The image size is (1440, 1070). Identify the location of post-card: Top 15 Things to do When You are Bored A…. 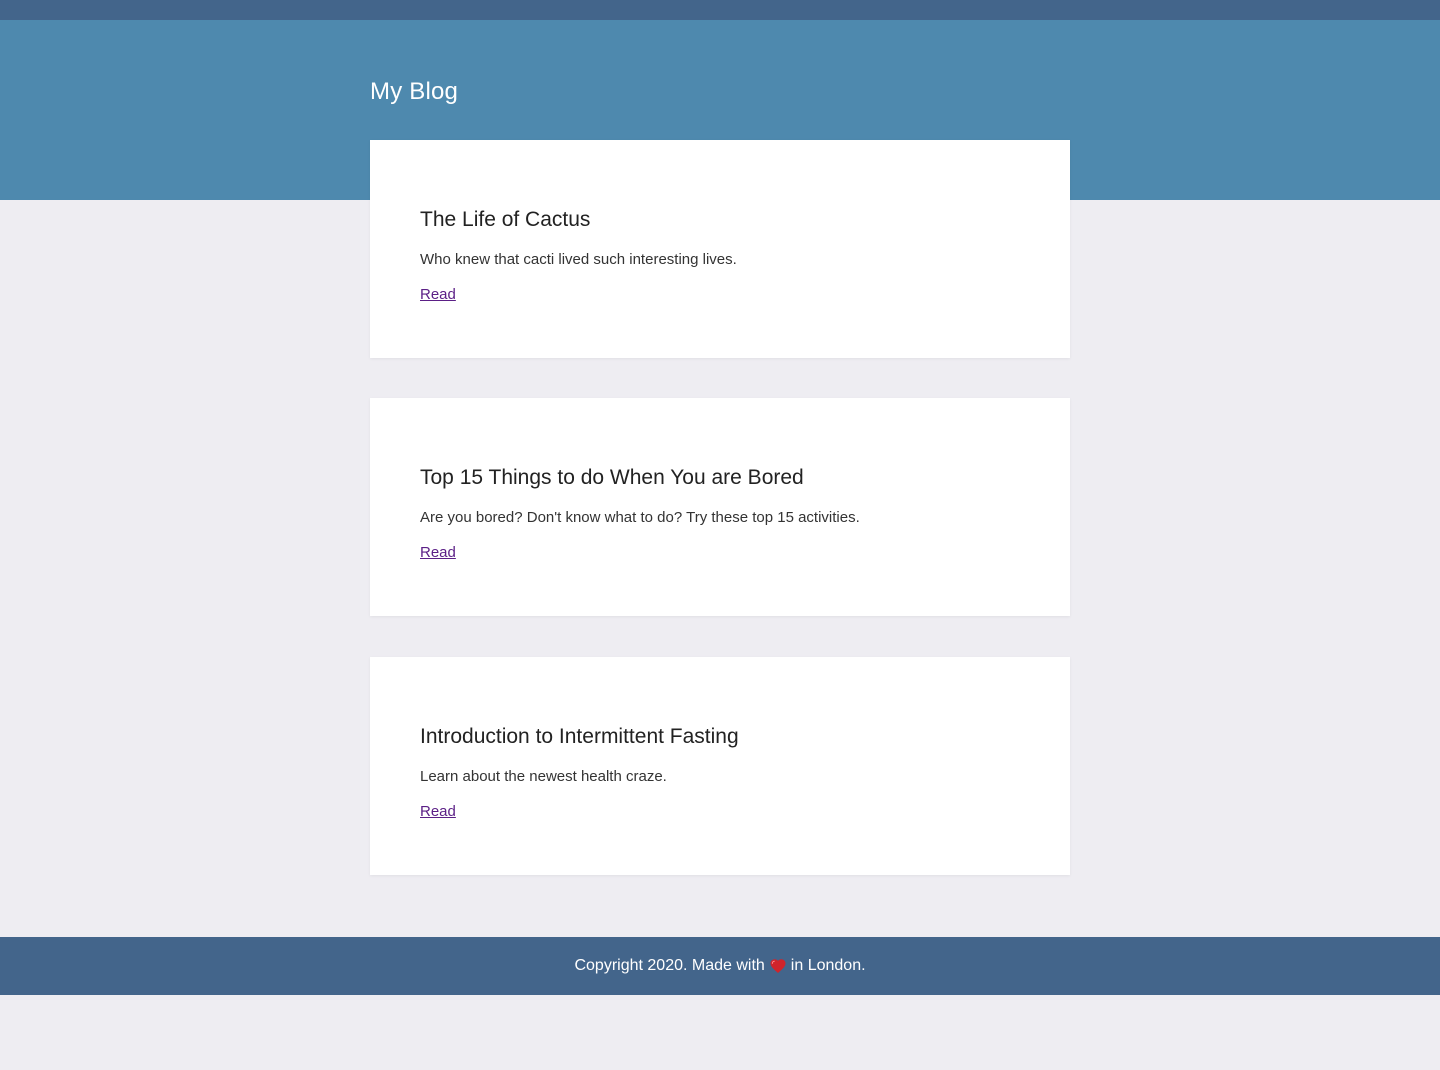
(720, 507).